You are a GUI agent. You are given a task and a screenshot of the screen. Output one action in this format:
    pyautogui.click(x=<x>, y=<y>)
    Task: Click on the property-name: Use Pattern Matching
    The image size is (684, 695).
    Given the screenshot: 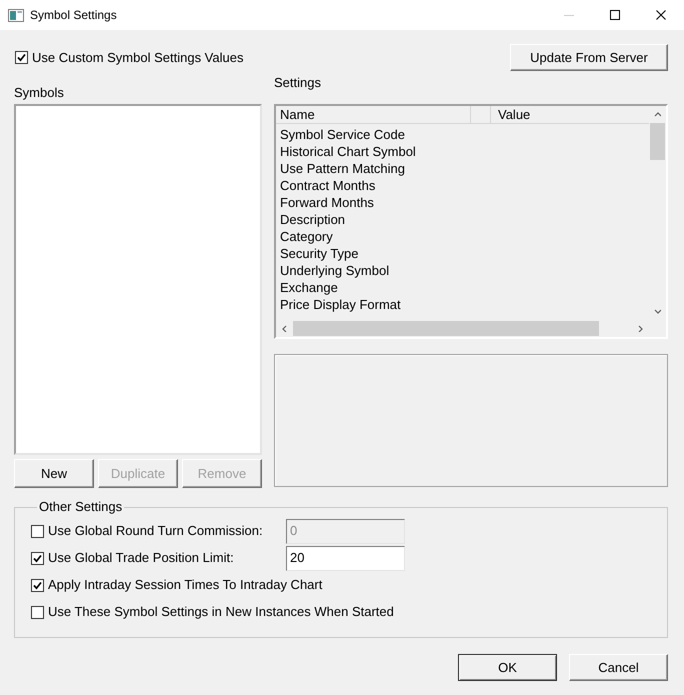 What is the action you would take?
    pyautogui.click(x=343, y=168)
    